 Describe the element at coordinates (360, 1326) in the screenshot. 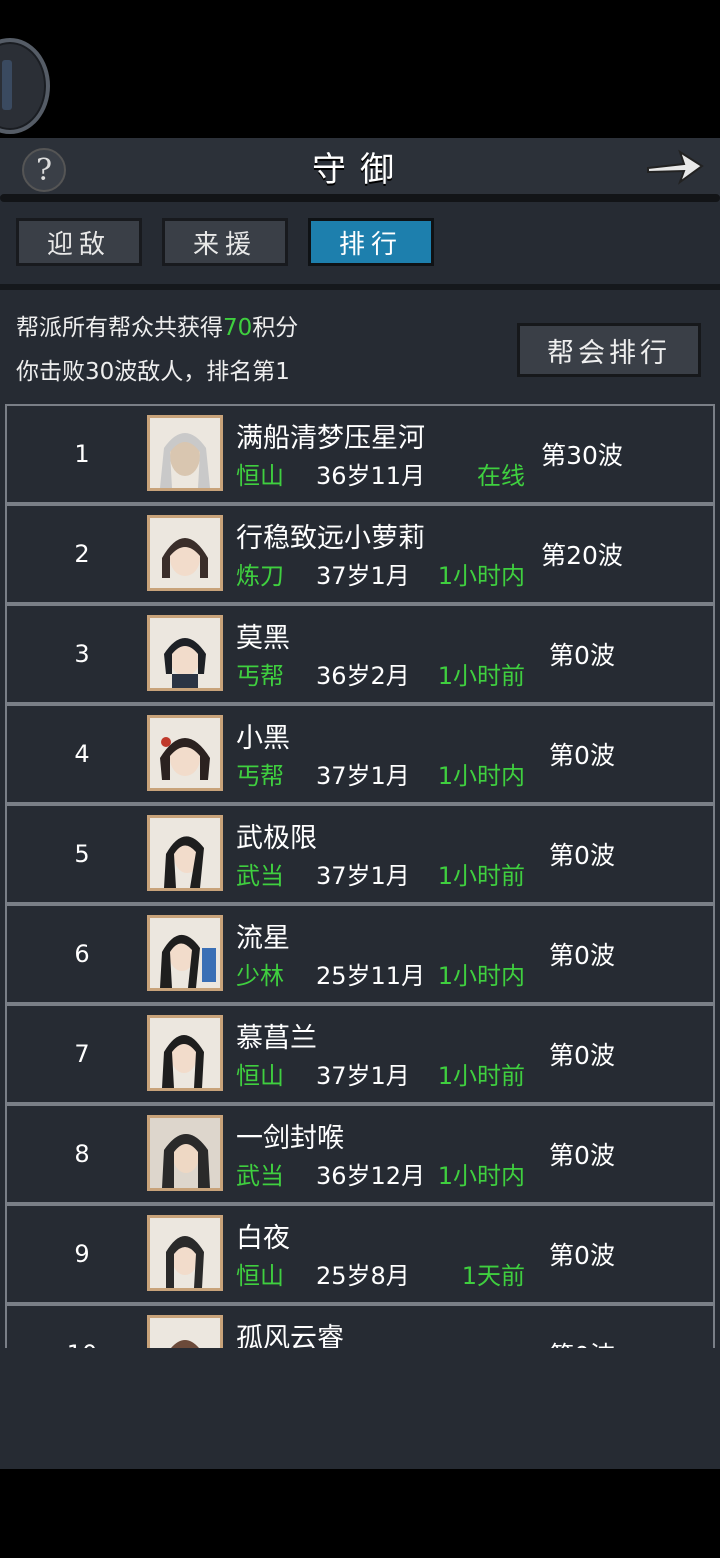

I see `list-item: 10 孤风云睿 第0波` at that location.